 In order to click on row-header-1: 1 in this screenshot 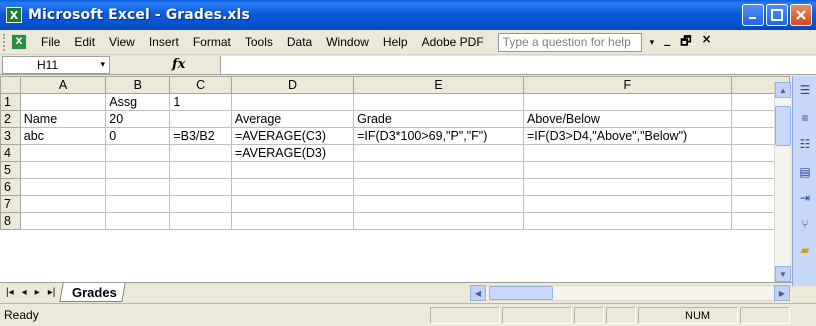, I will do `click(10, 102)`.